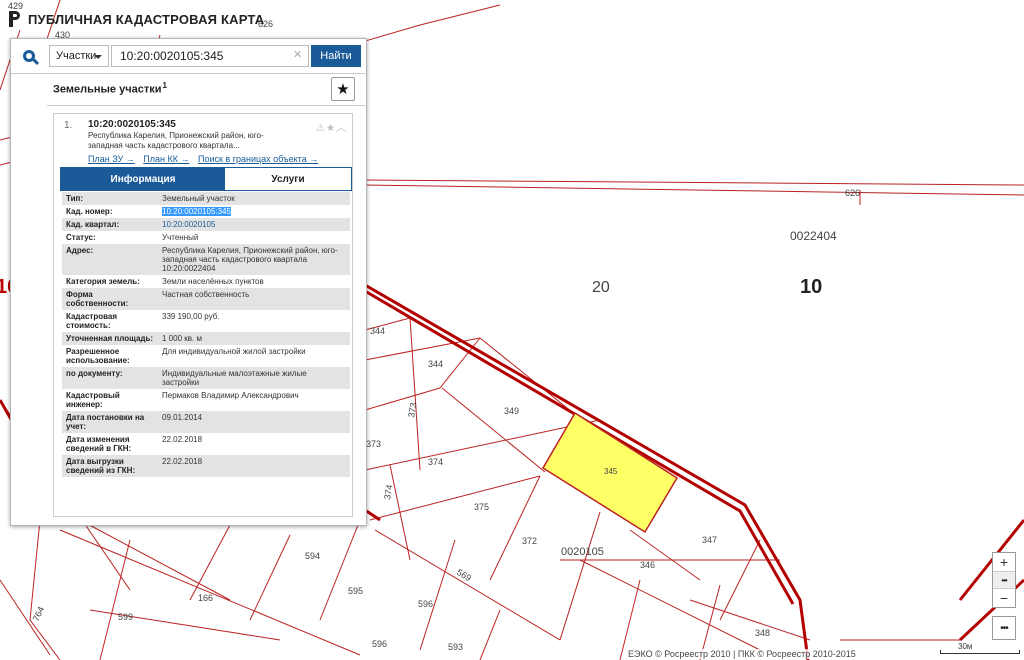 The height and width of the screenshot is (660, 1024). What do you see at coordinates (205, 598) in the screenshot?
I see `map-label: 166` at bounding box center [205, 598].